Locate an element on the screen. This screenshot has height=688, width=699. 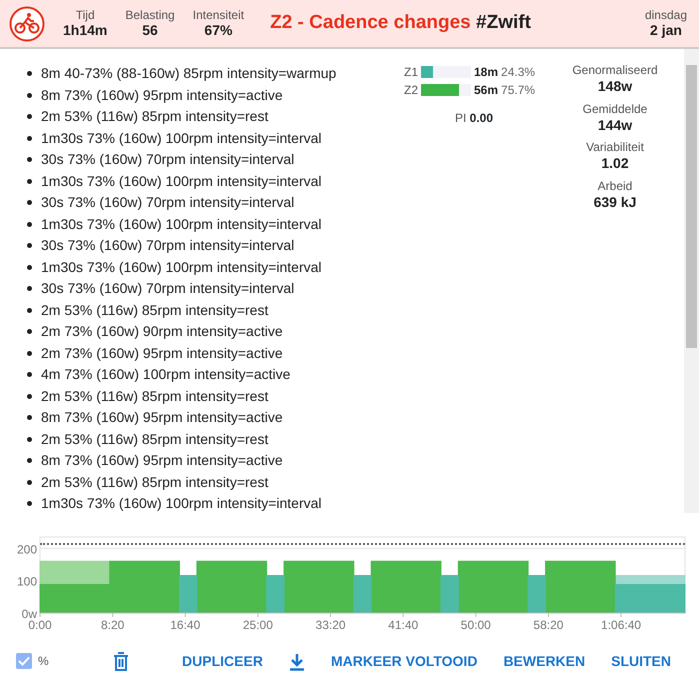
zone-percent: 75.7% is located at coordinates (518, 90).